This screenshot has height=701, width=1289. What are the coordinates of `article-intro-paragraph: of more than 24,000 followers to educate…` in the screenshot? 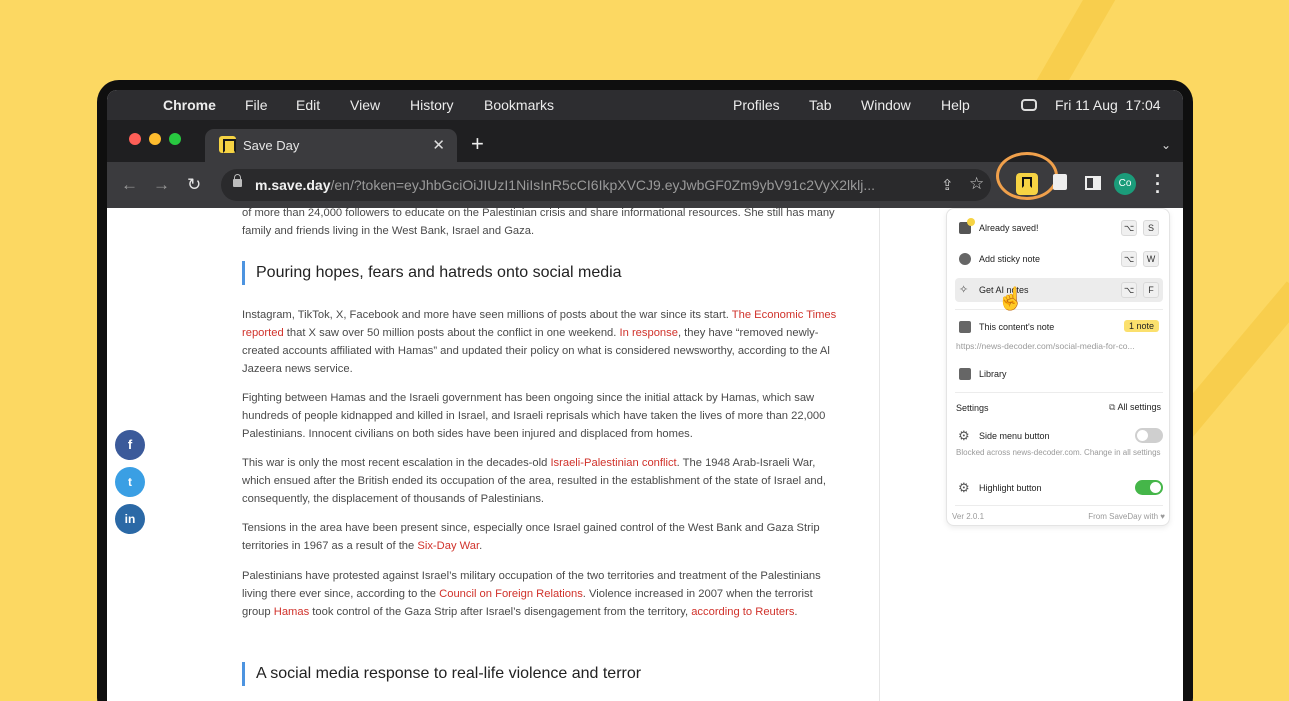 It's located at (538, 222).